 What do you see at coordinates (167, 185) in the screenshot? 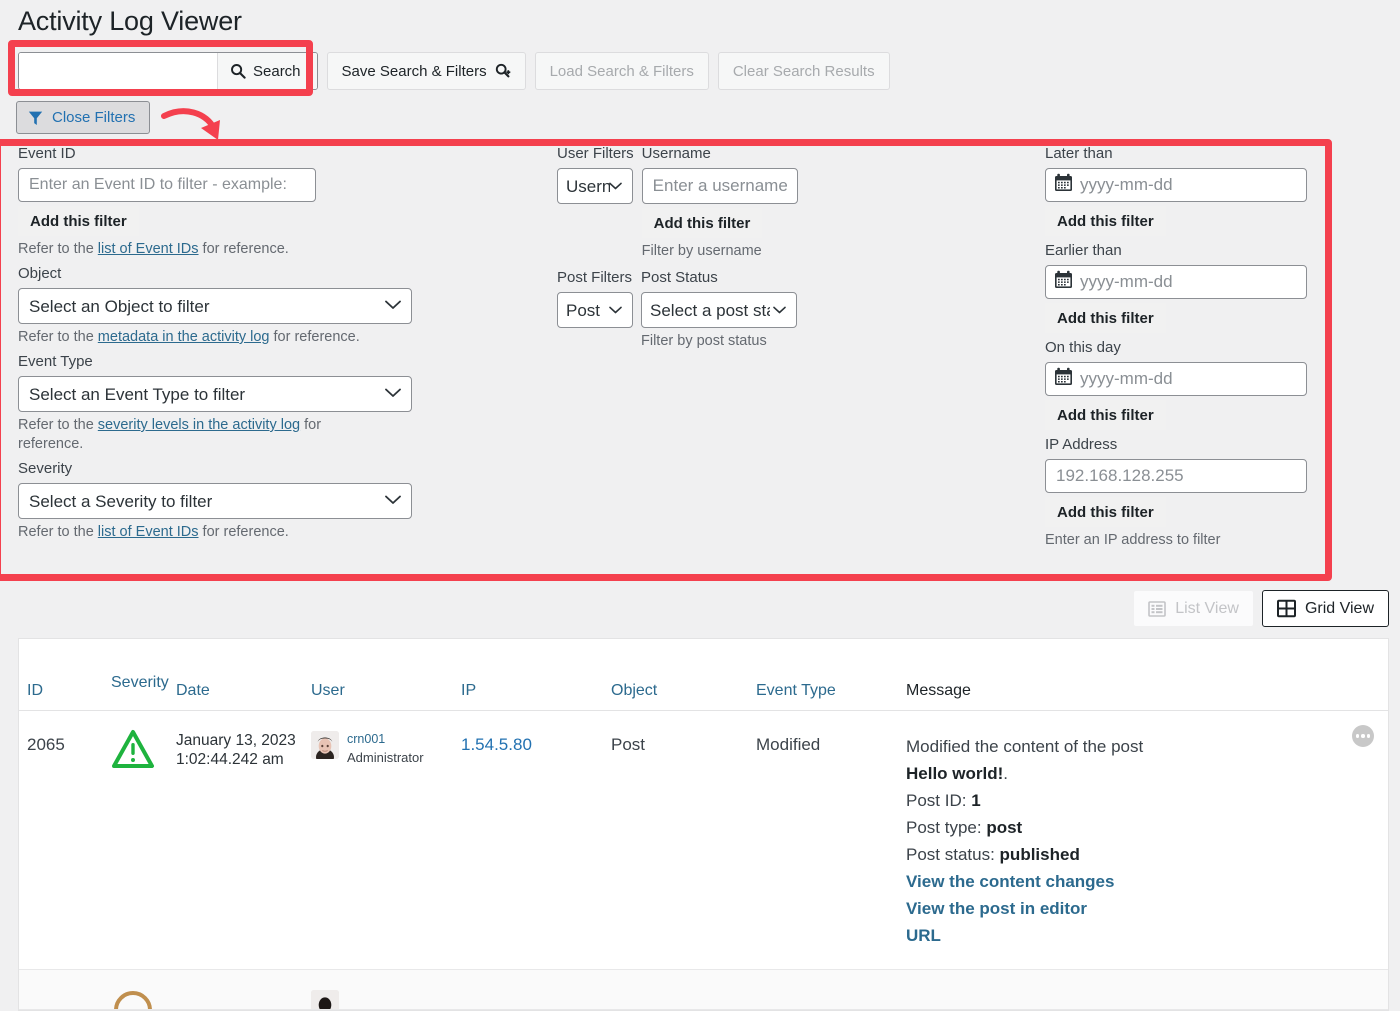
I see `event-id-input` at bounding box center [167, 185].